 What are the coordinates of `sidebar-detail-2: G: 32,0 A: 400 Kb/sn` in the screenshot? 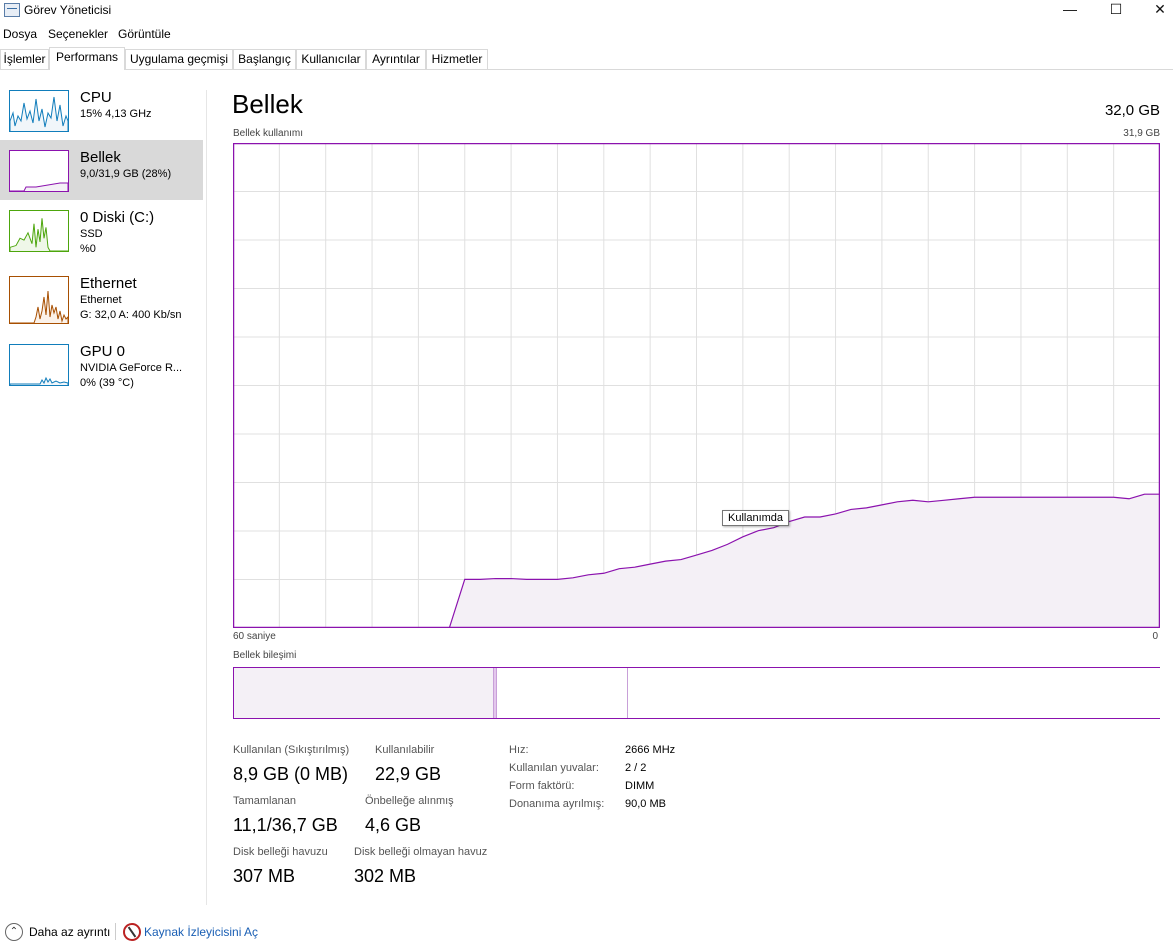 It's located at (131, 315).